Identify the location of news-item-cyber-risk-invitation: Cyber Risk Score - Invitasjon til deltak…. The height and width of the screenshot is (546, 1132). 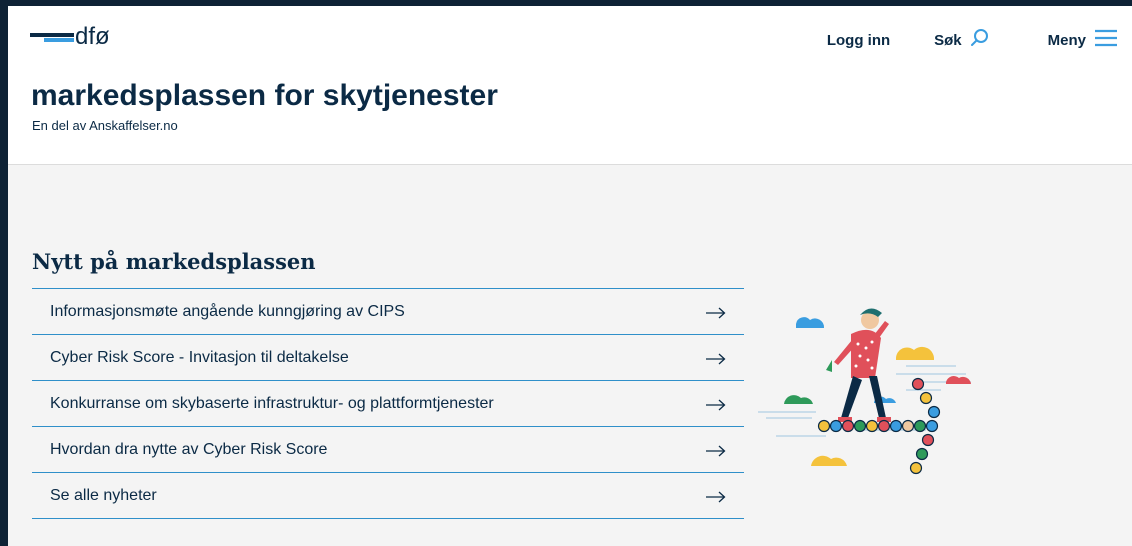
(388, 358).